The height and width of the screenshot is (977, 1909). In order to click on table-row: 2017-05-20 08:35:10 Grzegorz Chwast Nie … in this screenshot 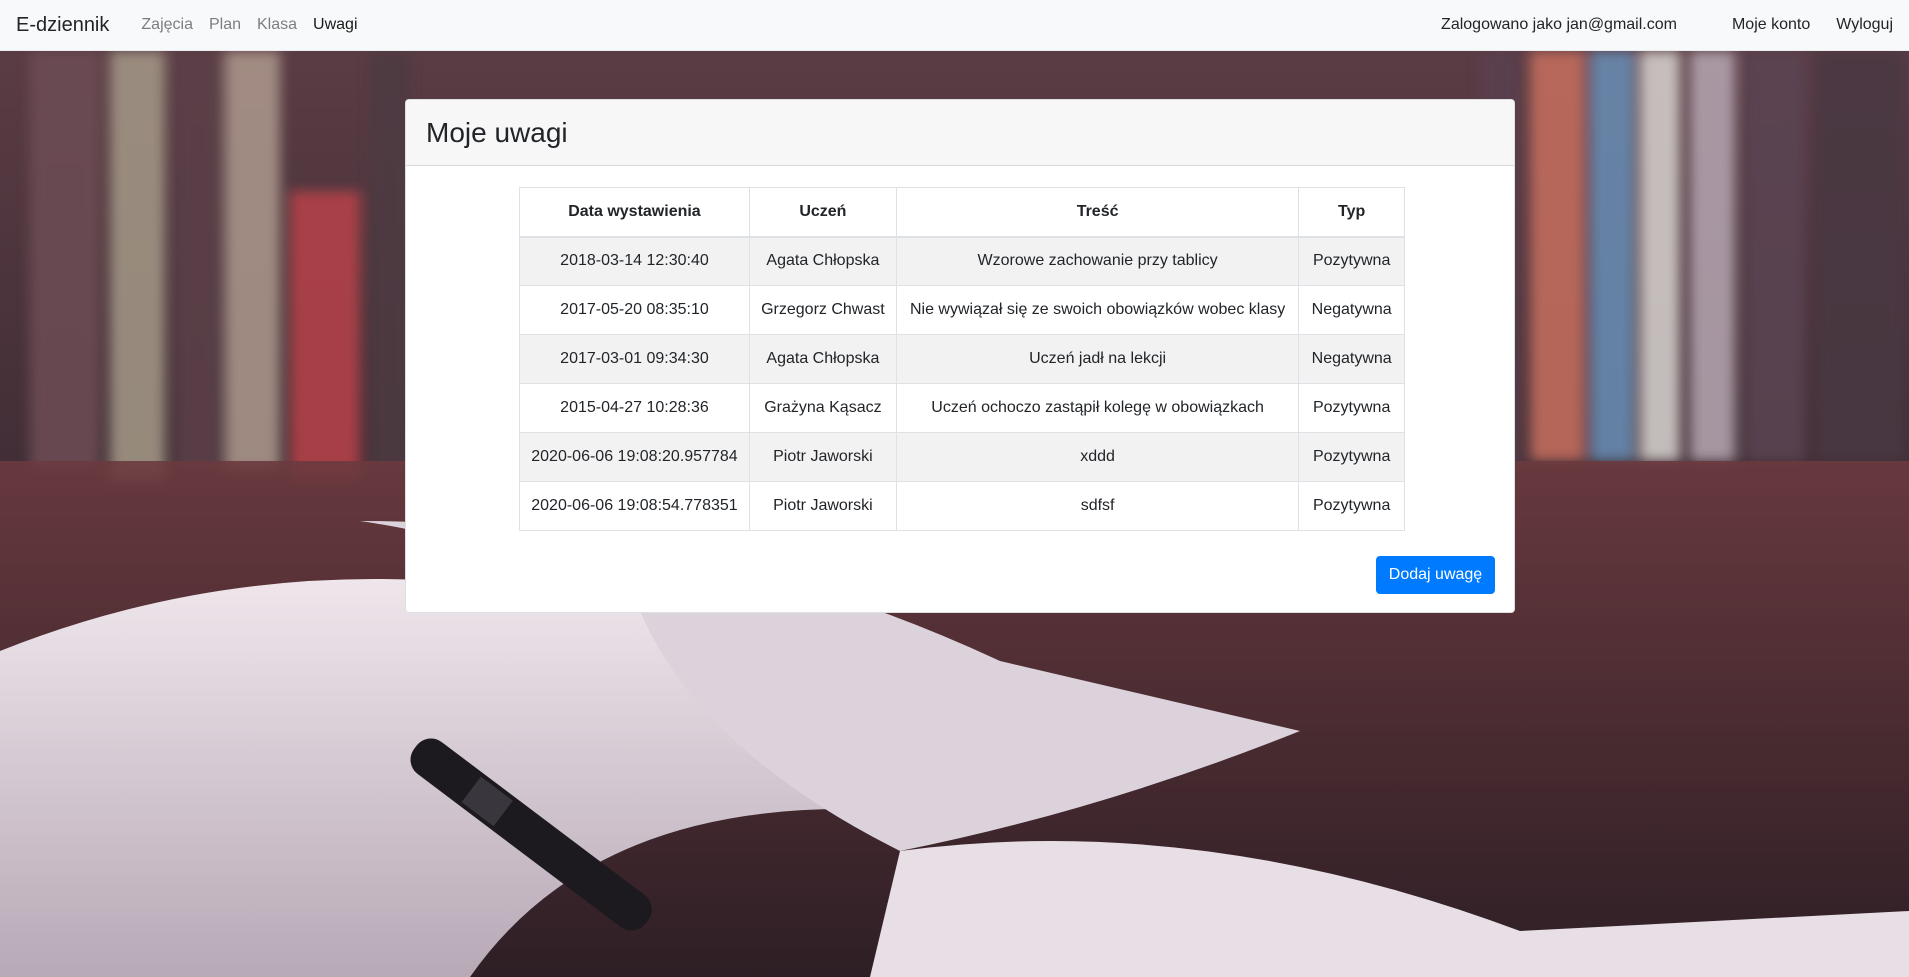, I will do `click(962, 310)`.